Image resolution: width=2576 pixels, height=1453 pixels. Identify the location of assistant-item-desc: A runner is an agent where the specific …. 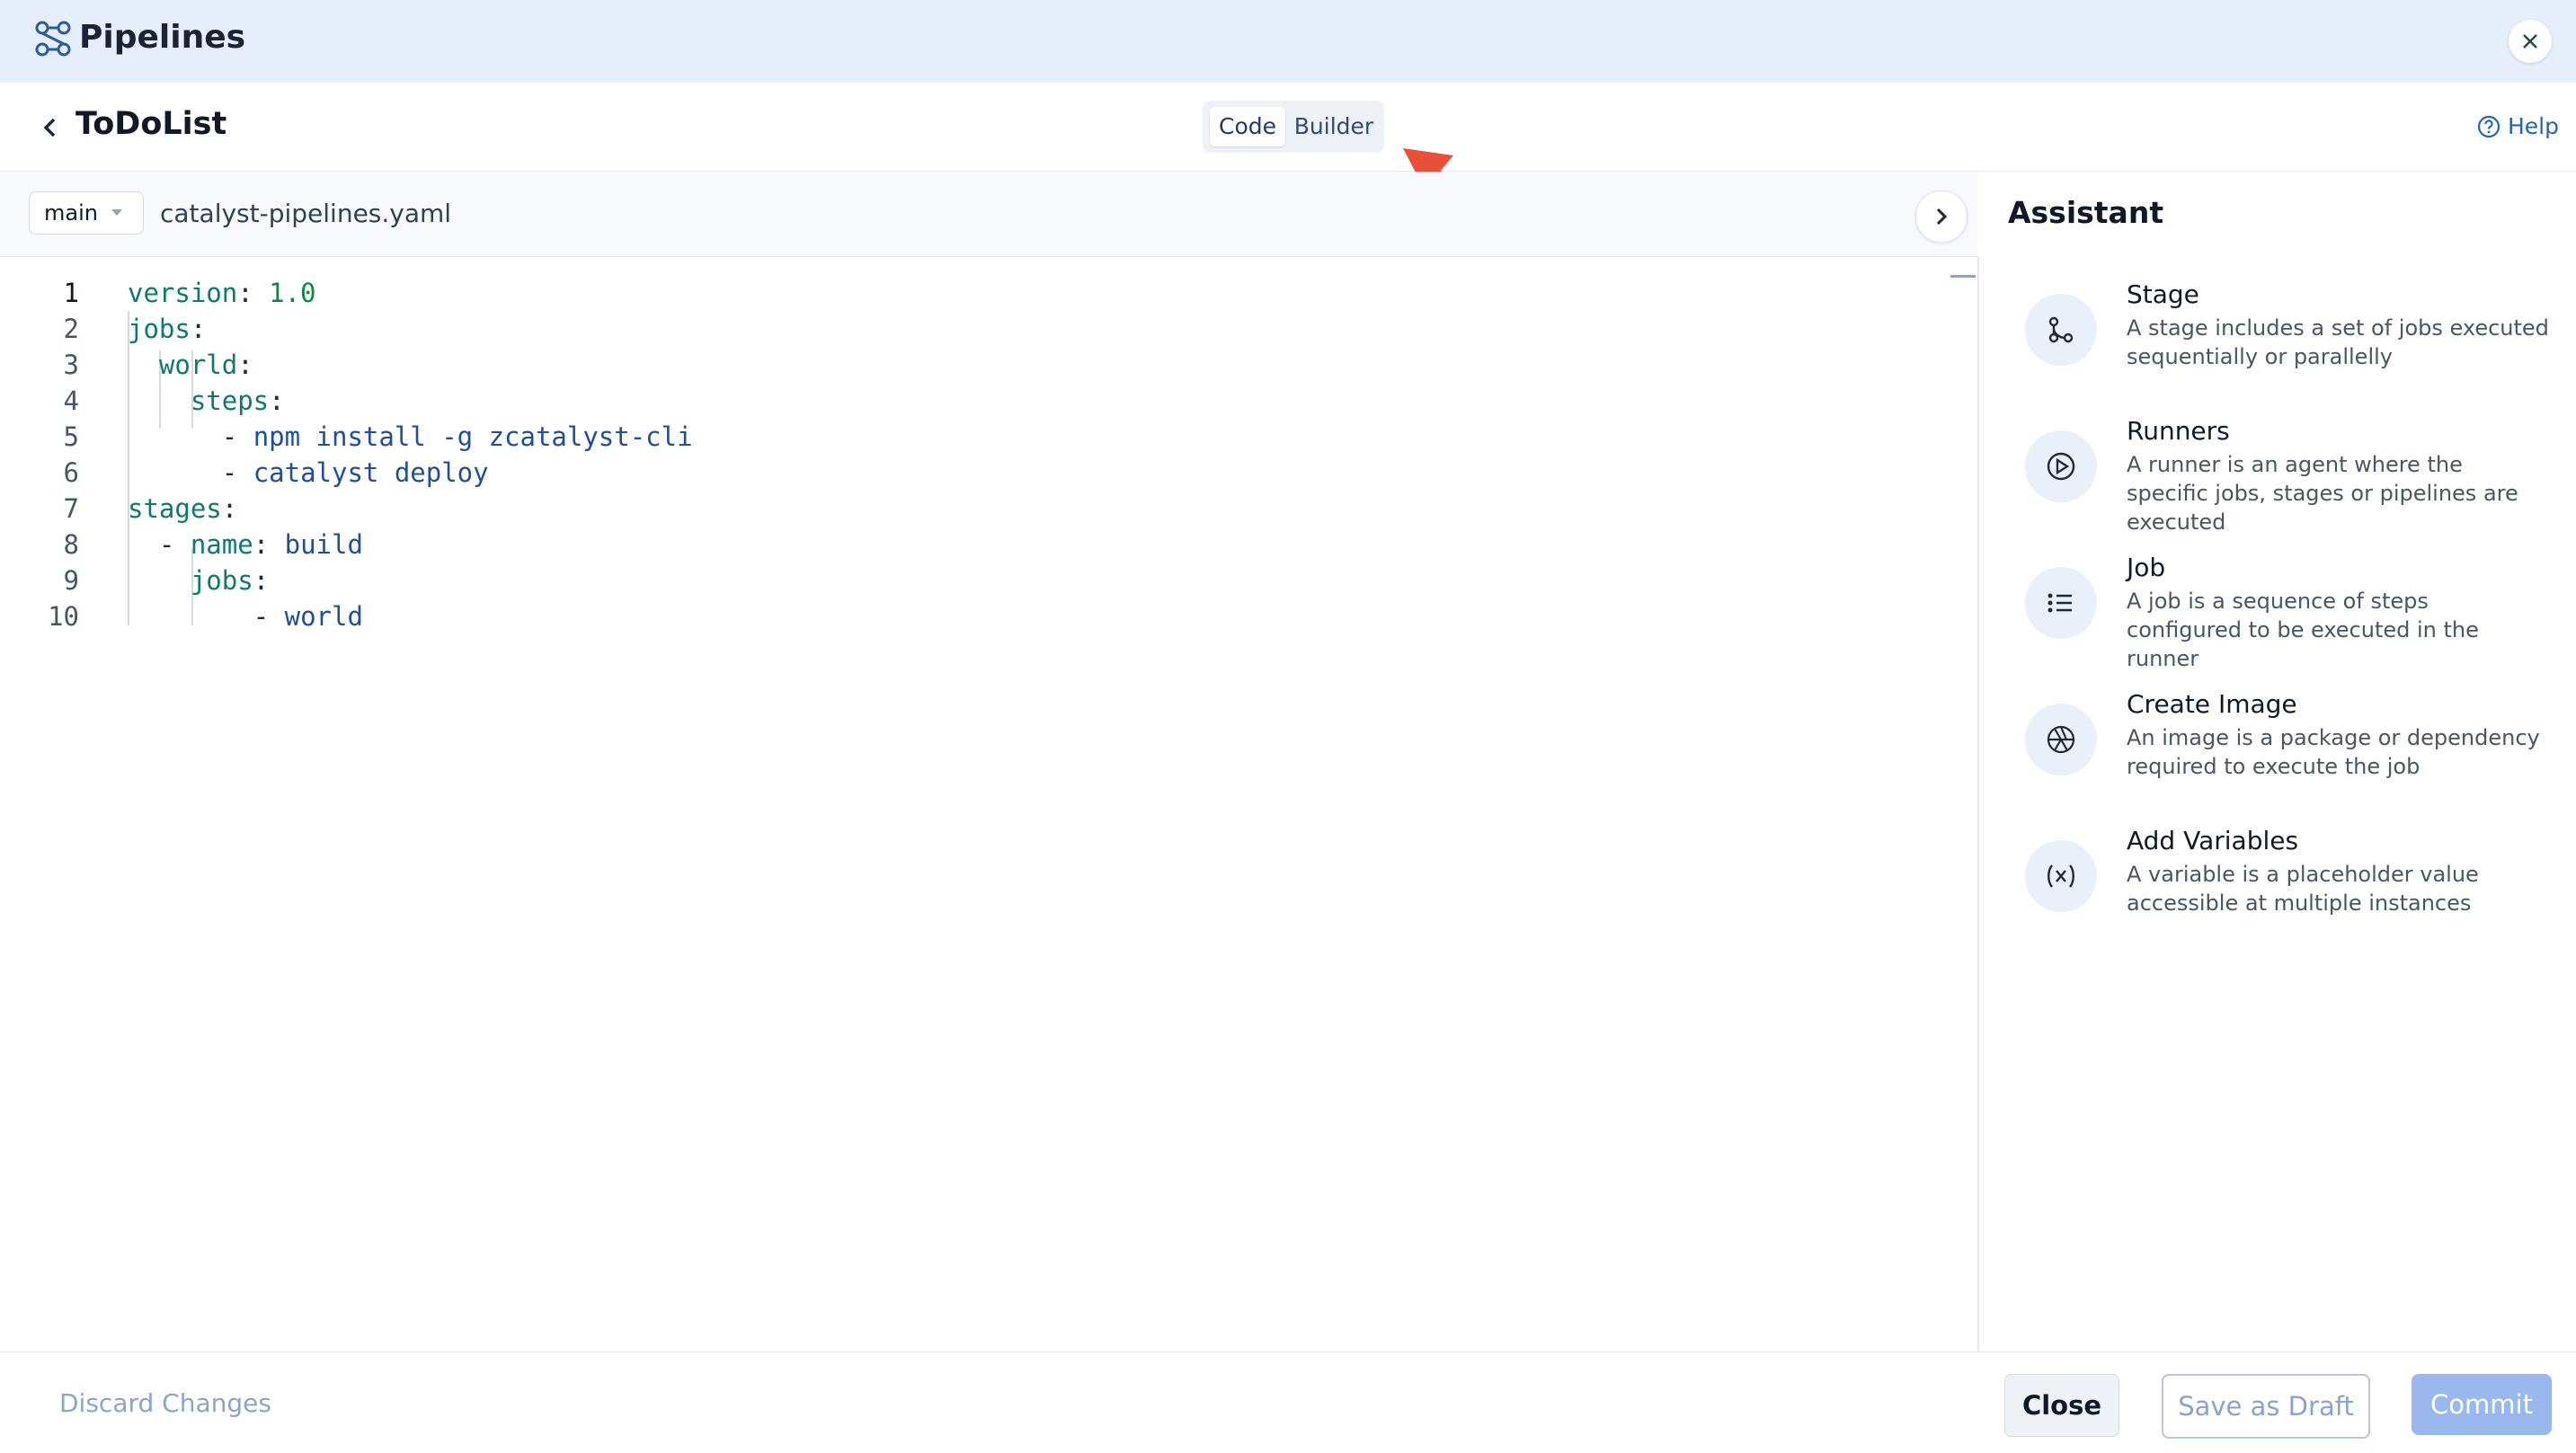
(2322, 494).